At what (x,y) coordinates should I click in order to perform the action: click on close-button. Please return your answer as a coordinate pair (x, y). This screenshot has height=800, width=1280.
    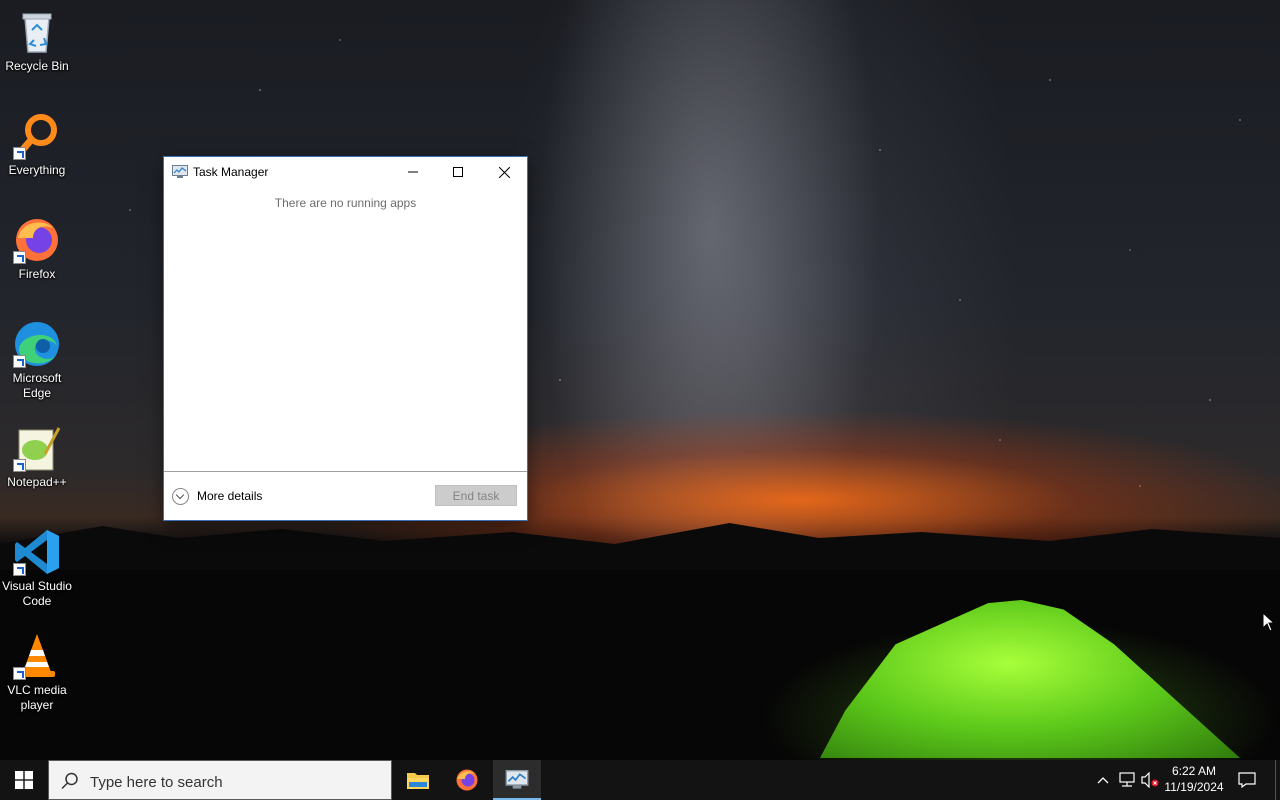
    Looking at the image, I should click on (504, 172).